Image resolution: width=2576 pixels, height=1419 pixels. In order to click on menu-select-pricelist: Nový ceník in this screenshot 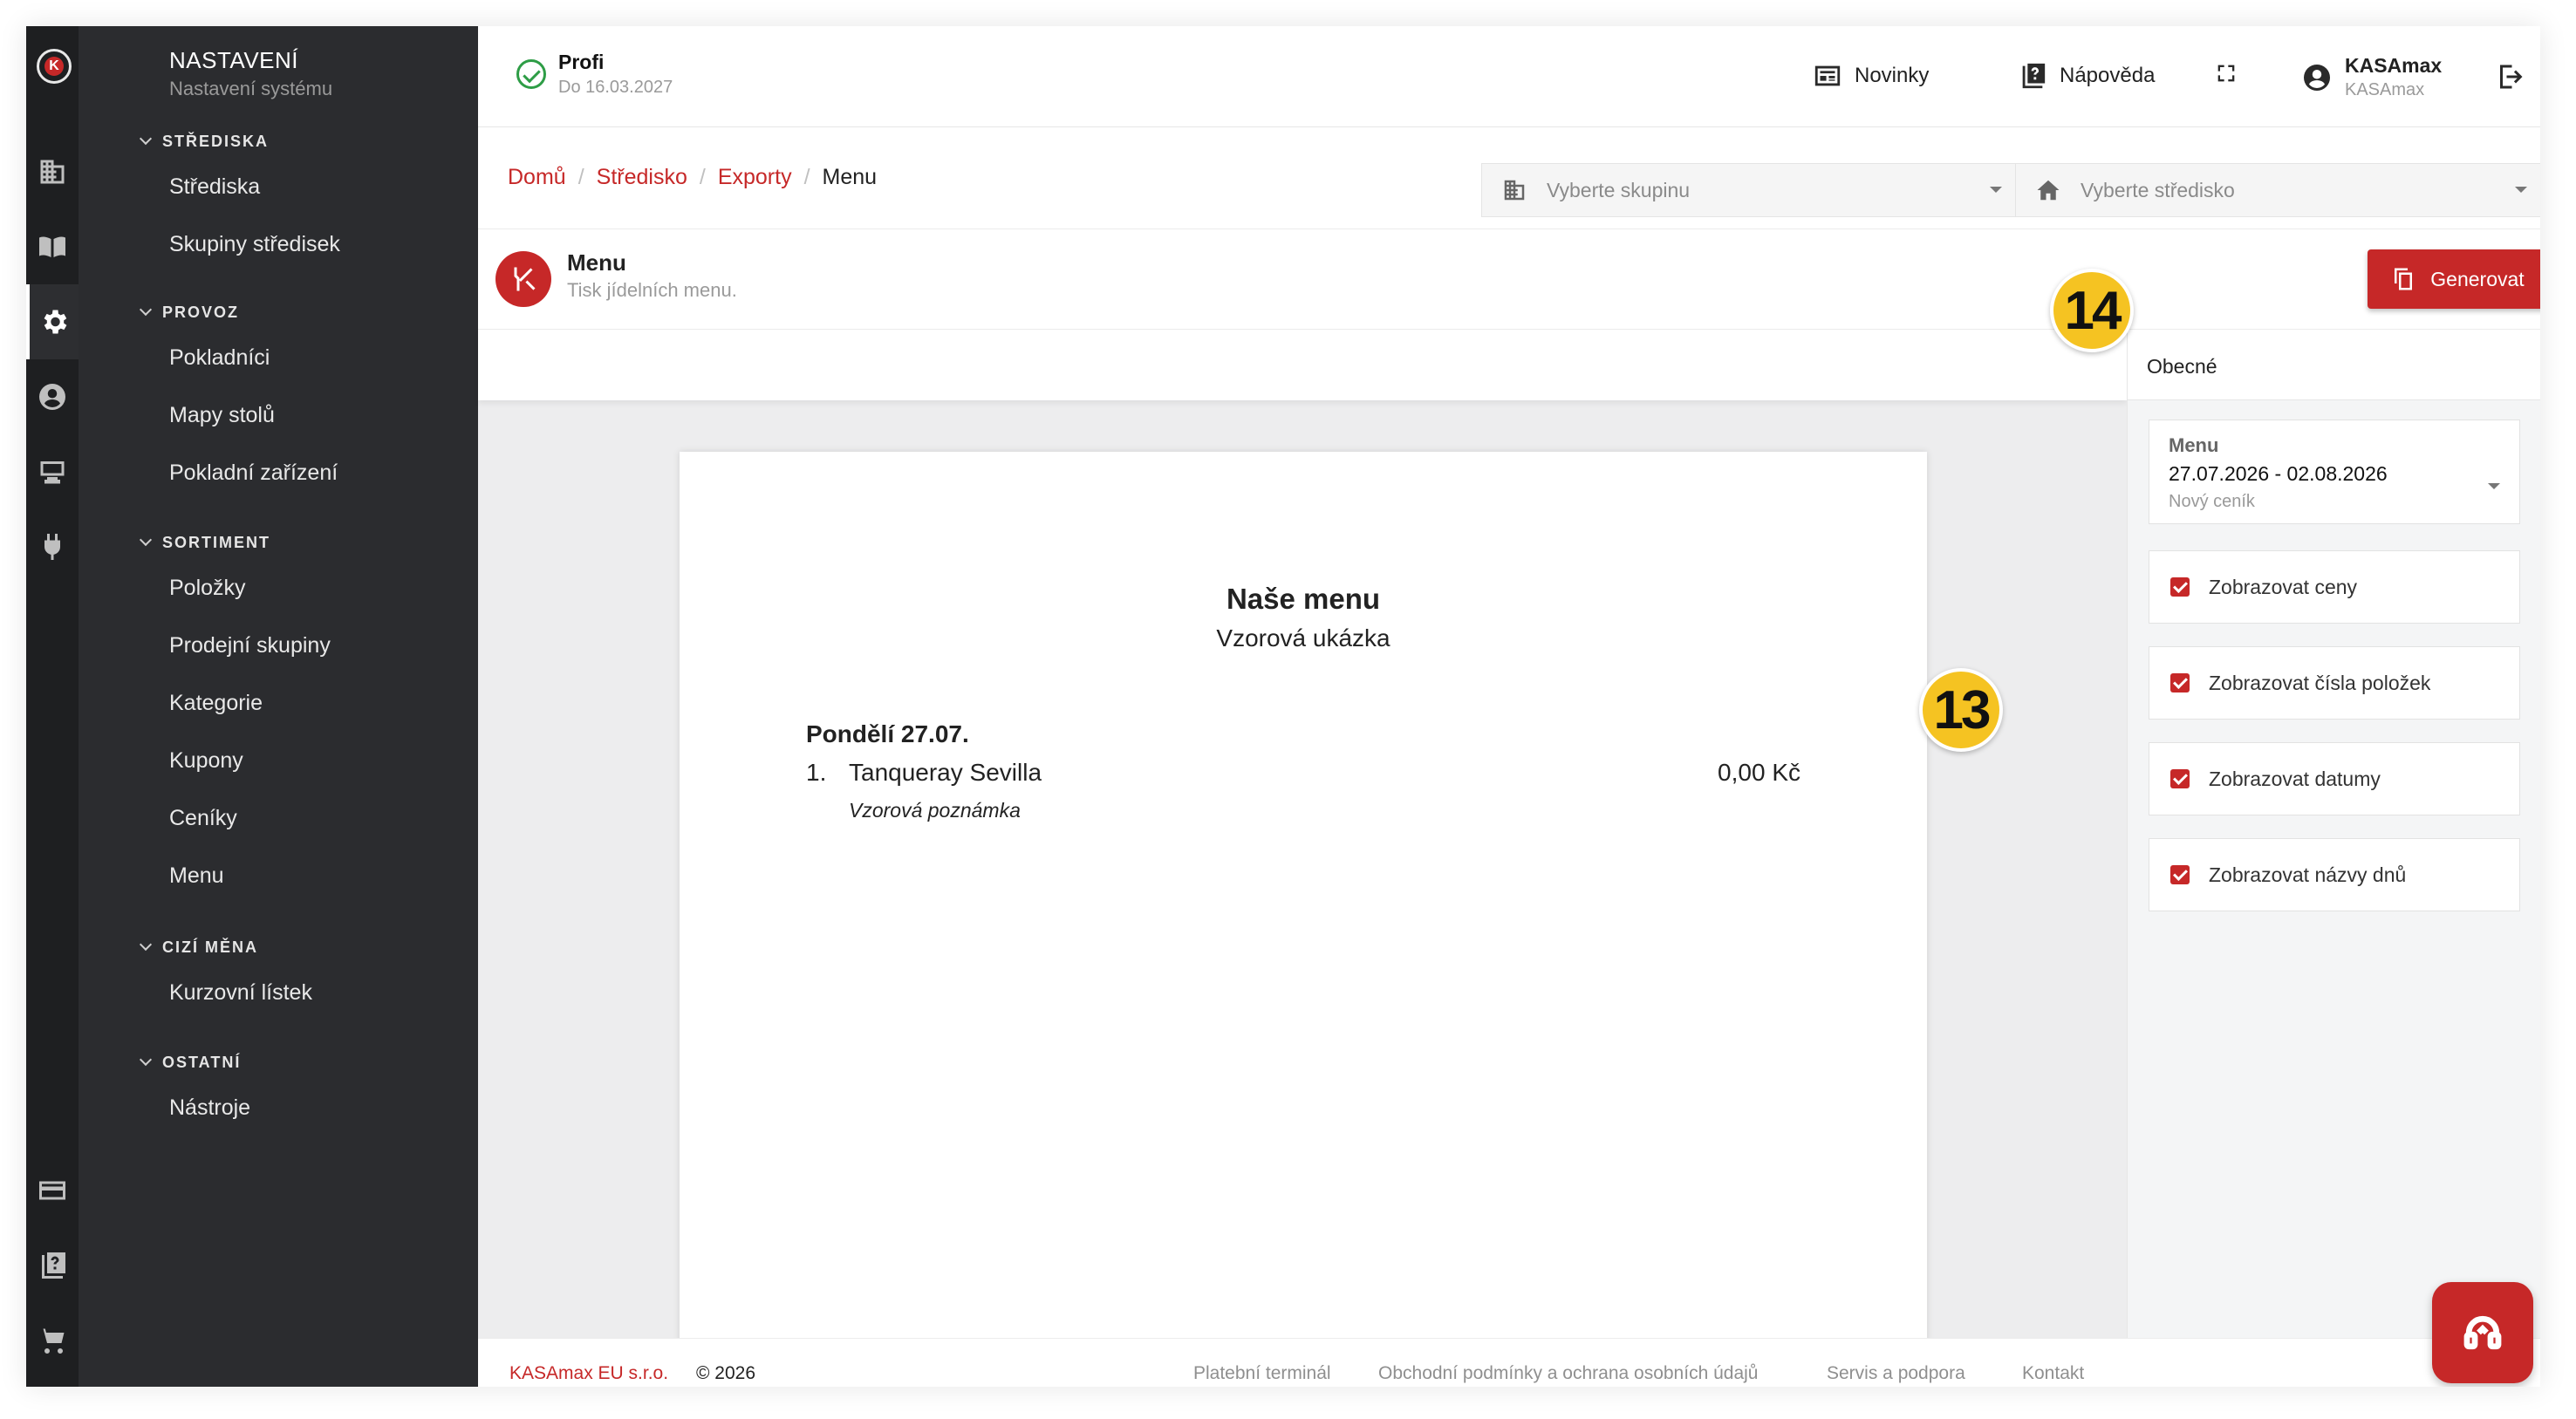, I will do `click(2212, 501)`.